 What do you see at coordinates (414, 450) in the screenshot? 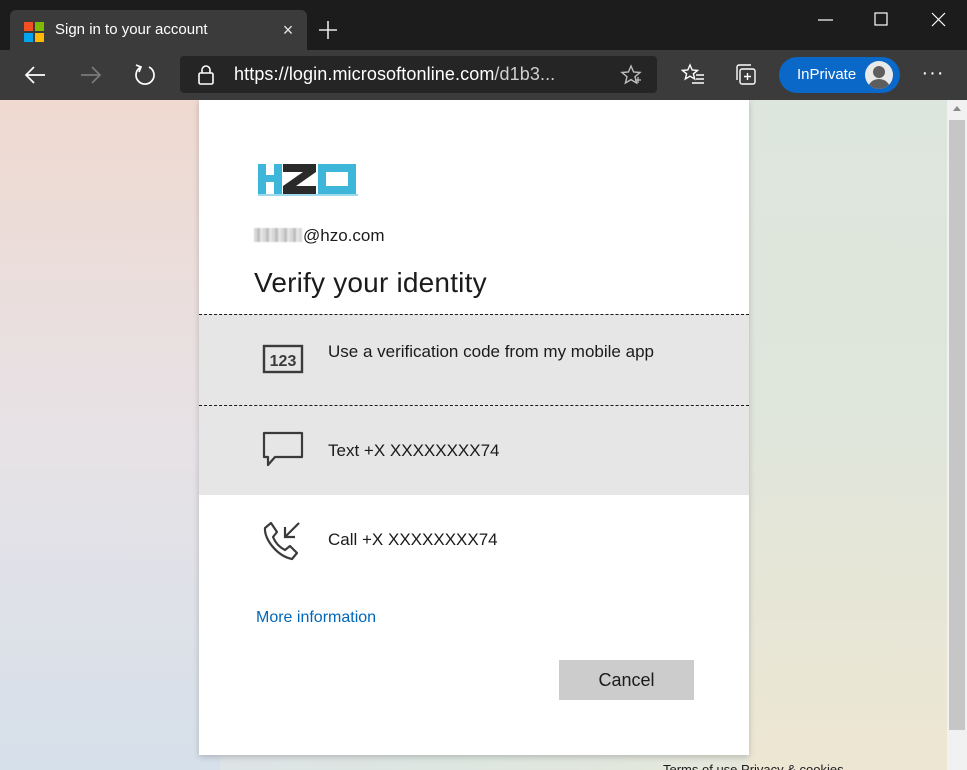
I see `option-label: Text +X XXXXXXXX74` at bounding box center [414, 450].